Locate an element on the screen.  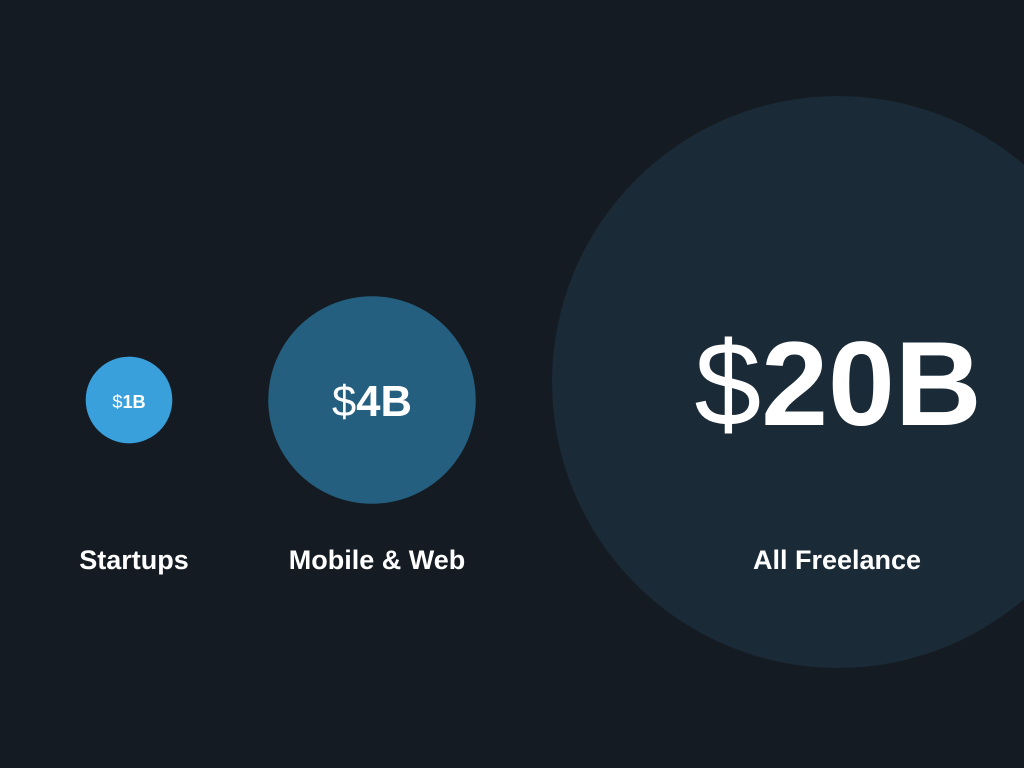
bubble-value-label-0: $1B is located at coordinates (128, 402).